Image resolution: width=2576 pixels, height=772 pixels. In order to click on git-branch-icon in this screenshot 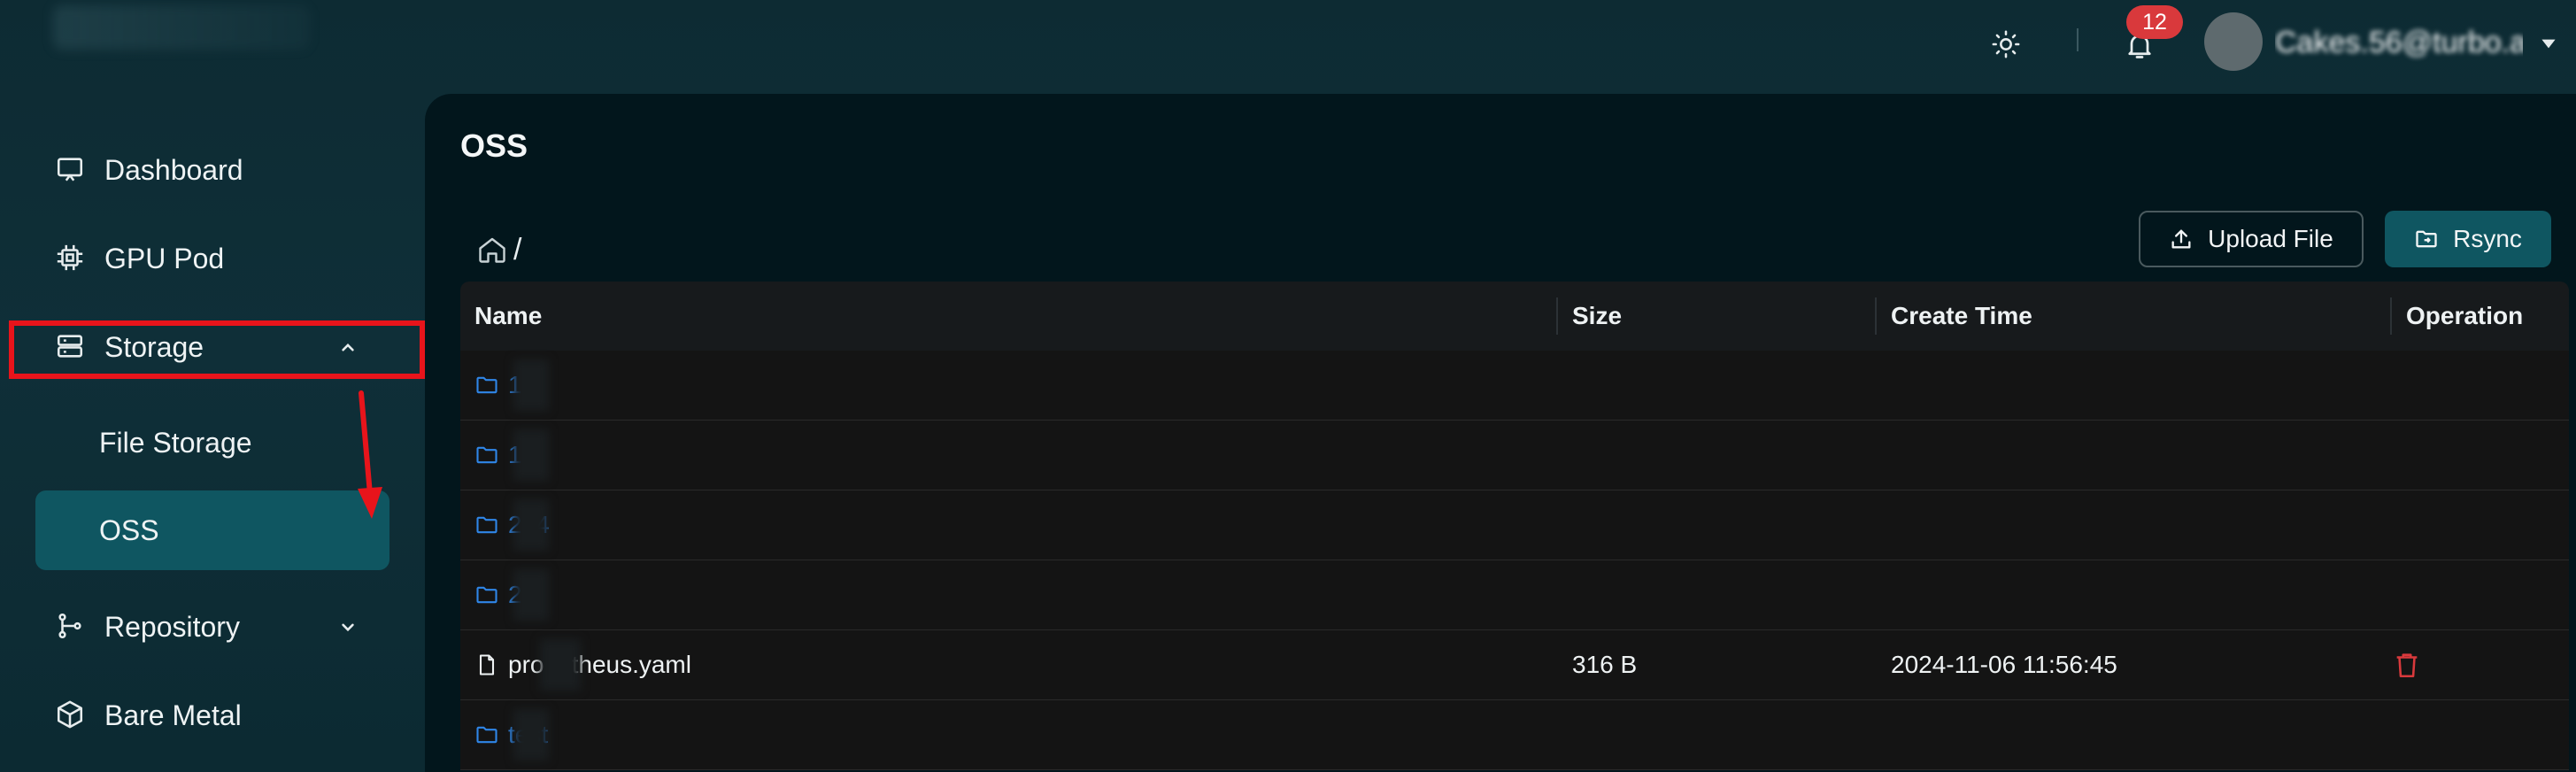, I will do `click(71, 627)`.